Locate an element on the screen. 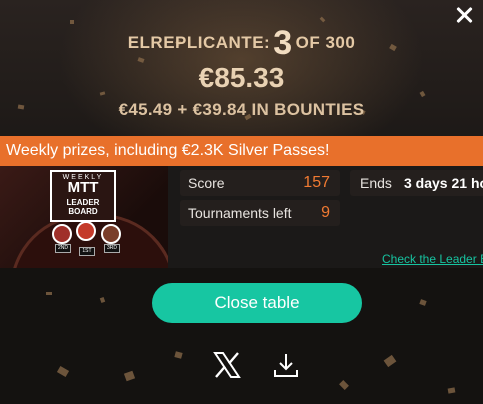 Image resolution: width=483 pixels, height=404 pixels. leaderboard-logo: WEEKLY MTT LEADER BOARD is located at coordinates (83, 196).